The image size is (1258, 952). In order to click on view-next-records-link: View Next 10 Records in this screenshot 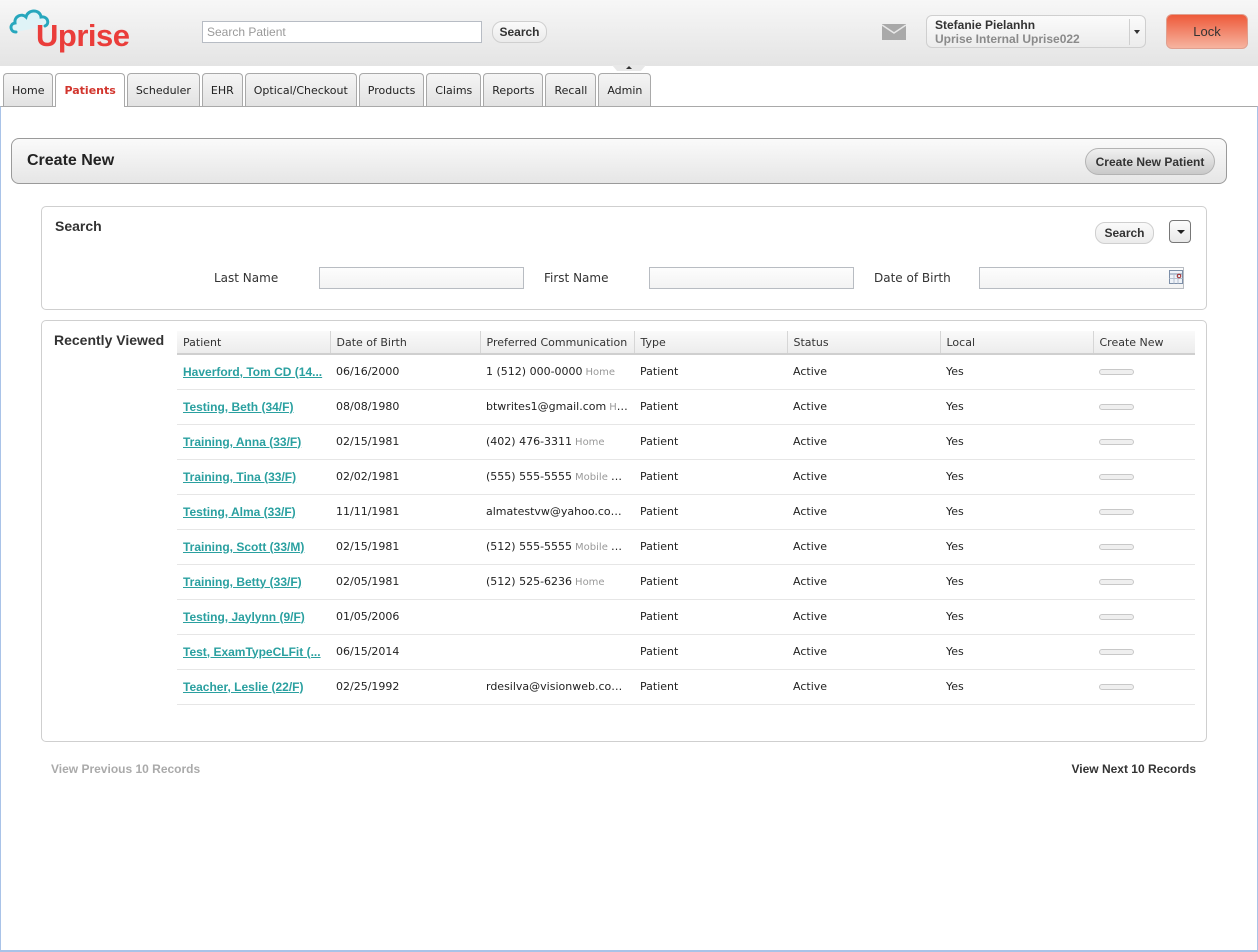, I will do `click(1133, 769)`.